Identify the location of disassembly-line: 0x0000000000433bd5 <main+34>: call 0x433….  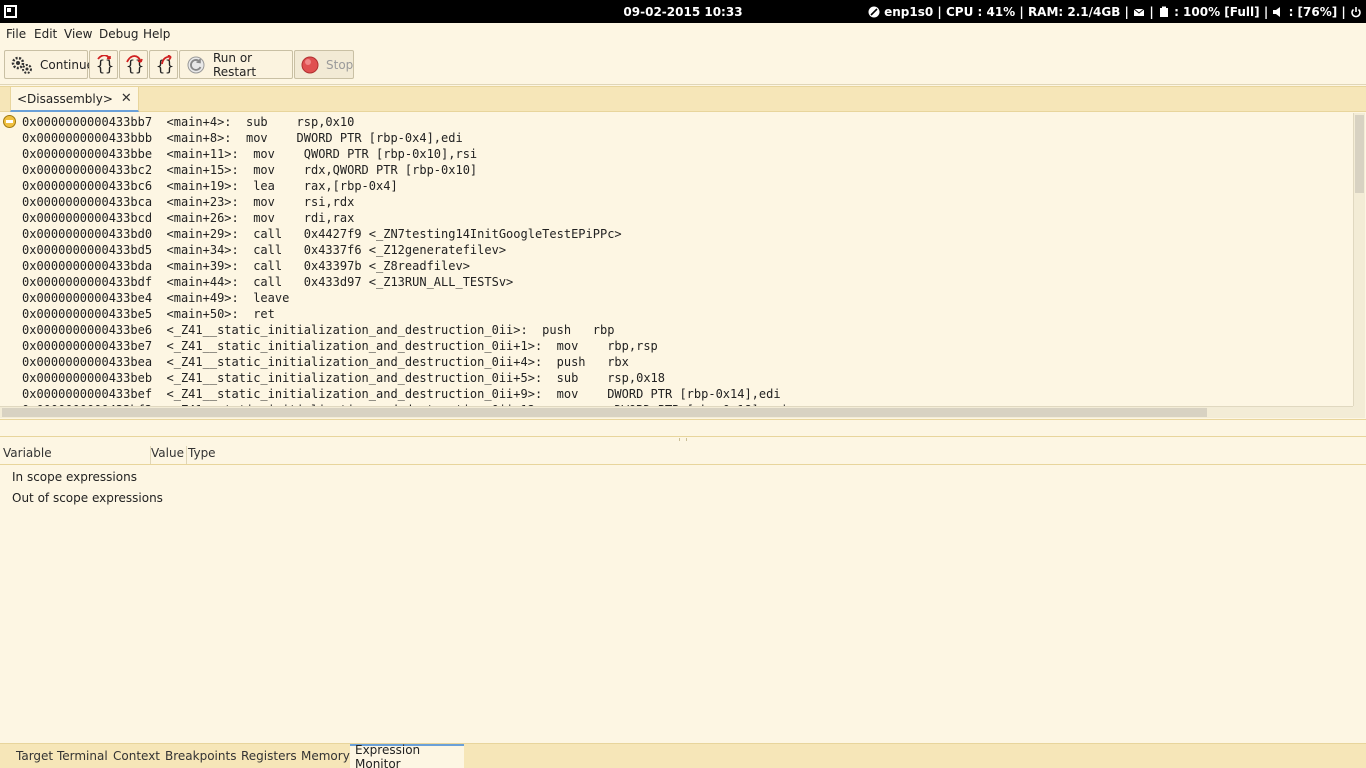
(405, 250).